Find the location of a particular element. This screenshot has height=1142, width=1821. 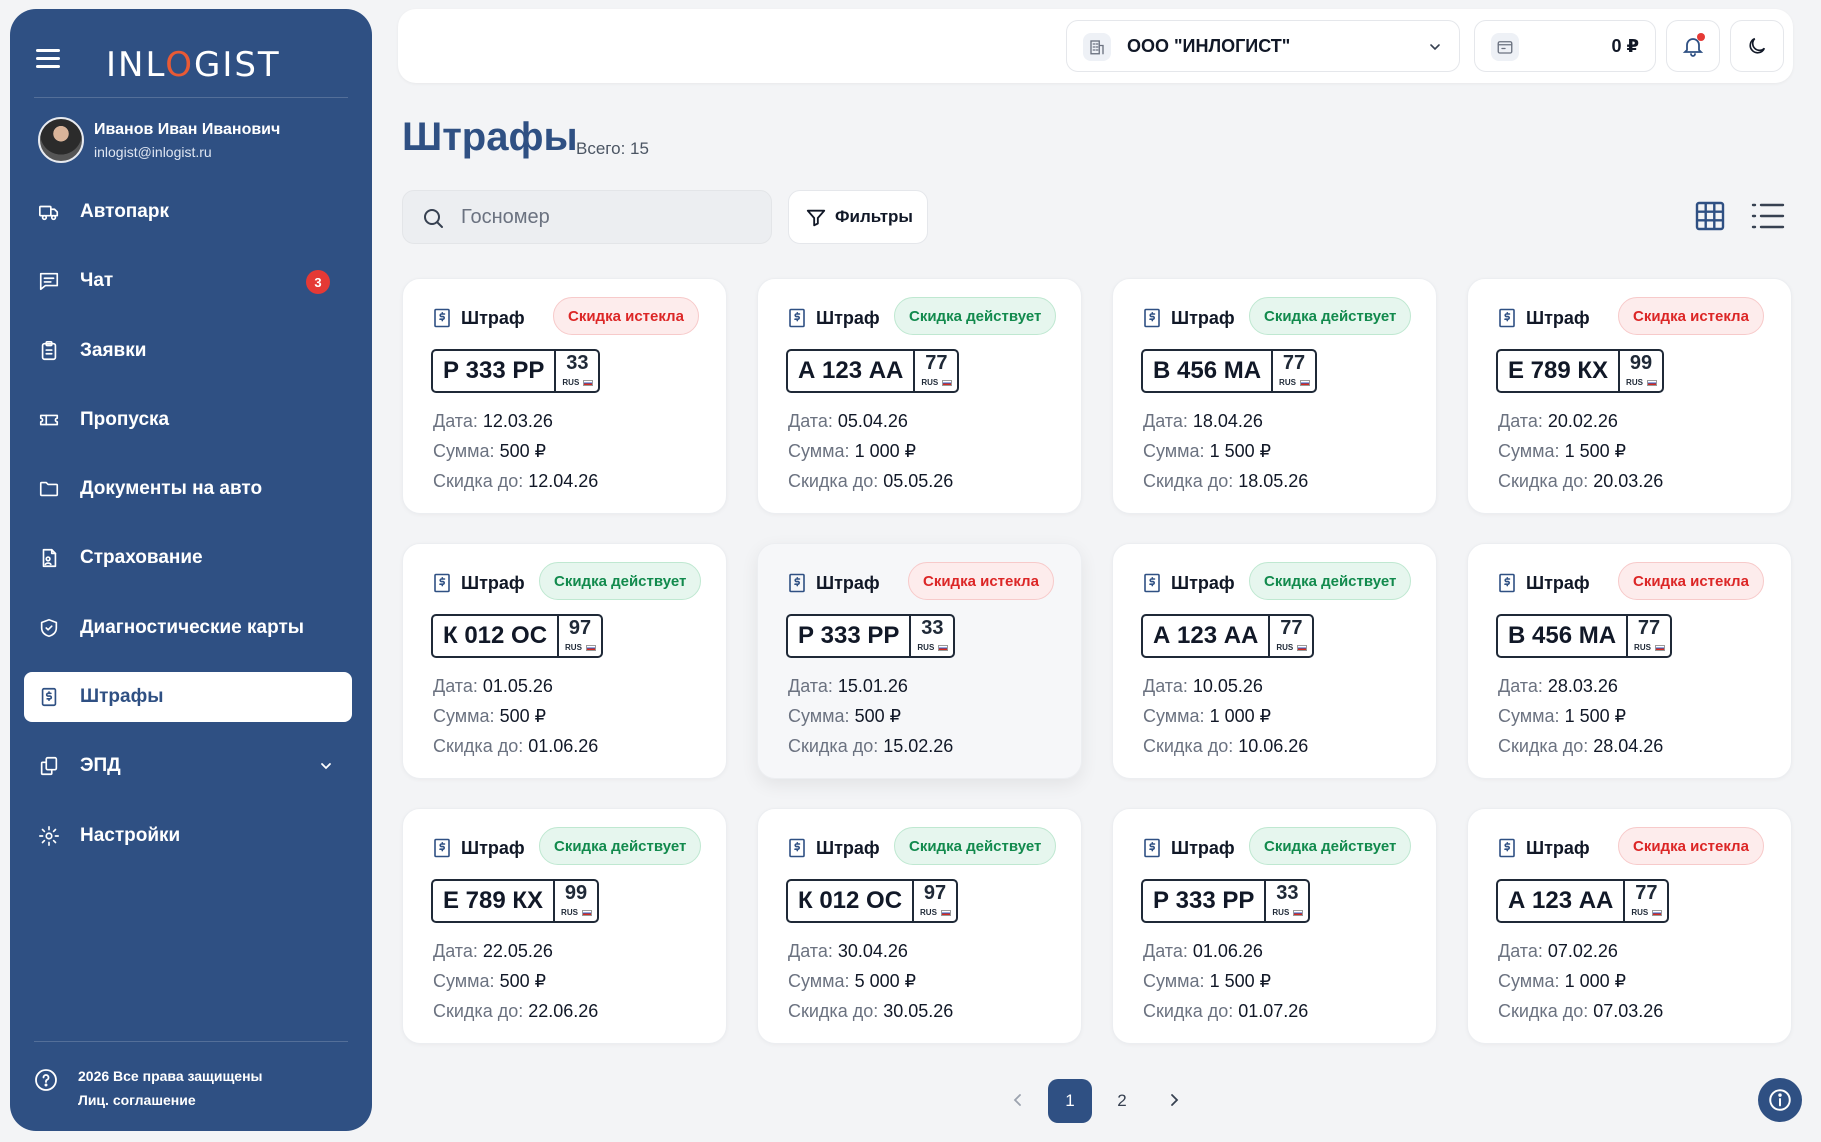

list-view-icon is located at coordinates (1768, 216).